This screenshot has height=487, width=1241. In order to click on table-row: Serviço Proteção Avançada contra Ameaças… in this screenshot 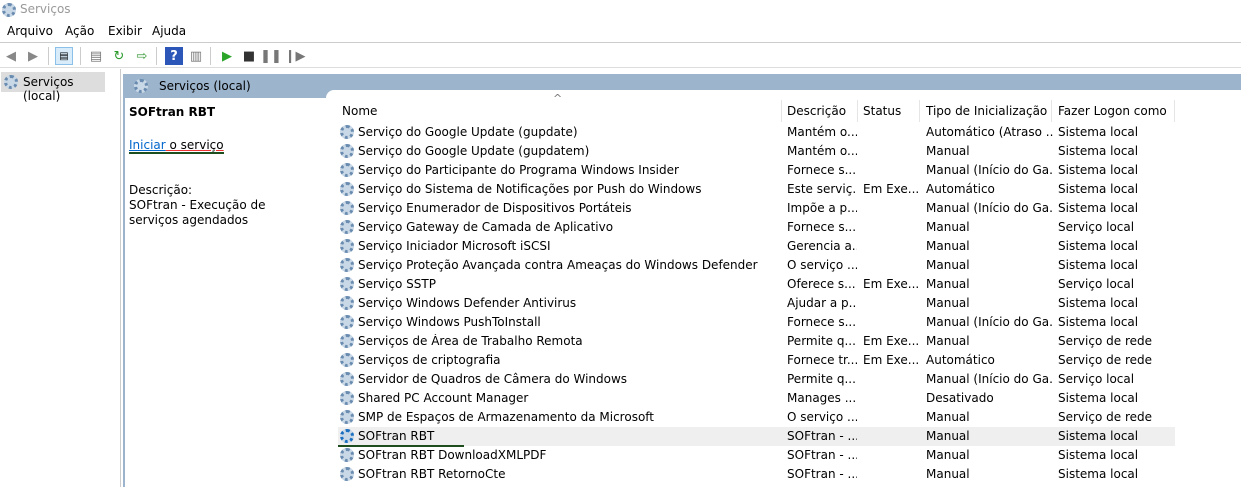, I will do `click(756, 265)`.